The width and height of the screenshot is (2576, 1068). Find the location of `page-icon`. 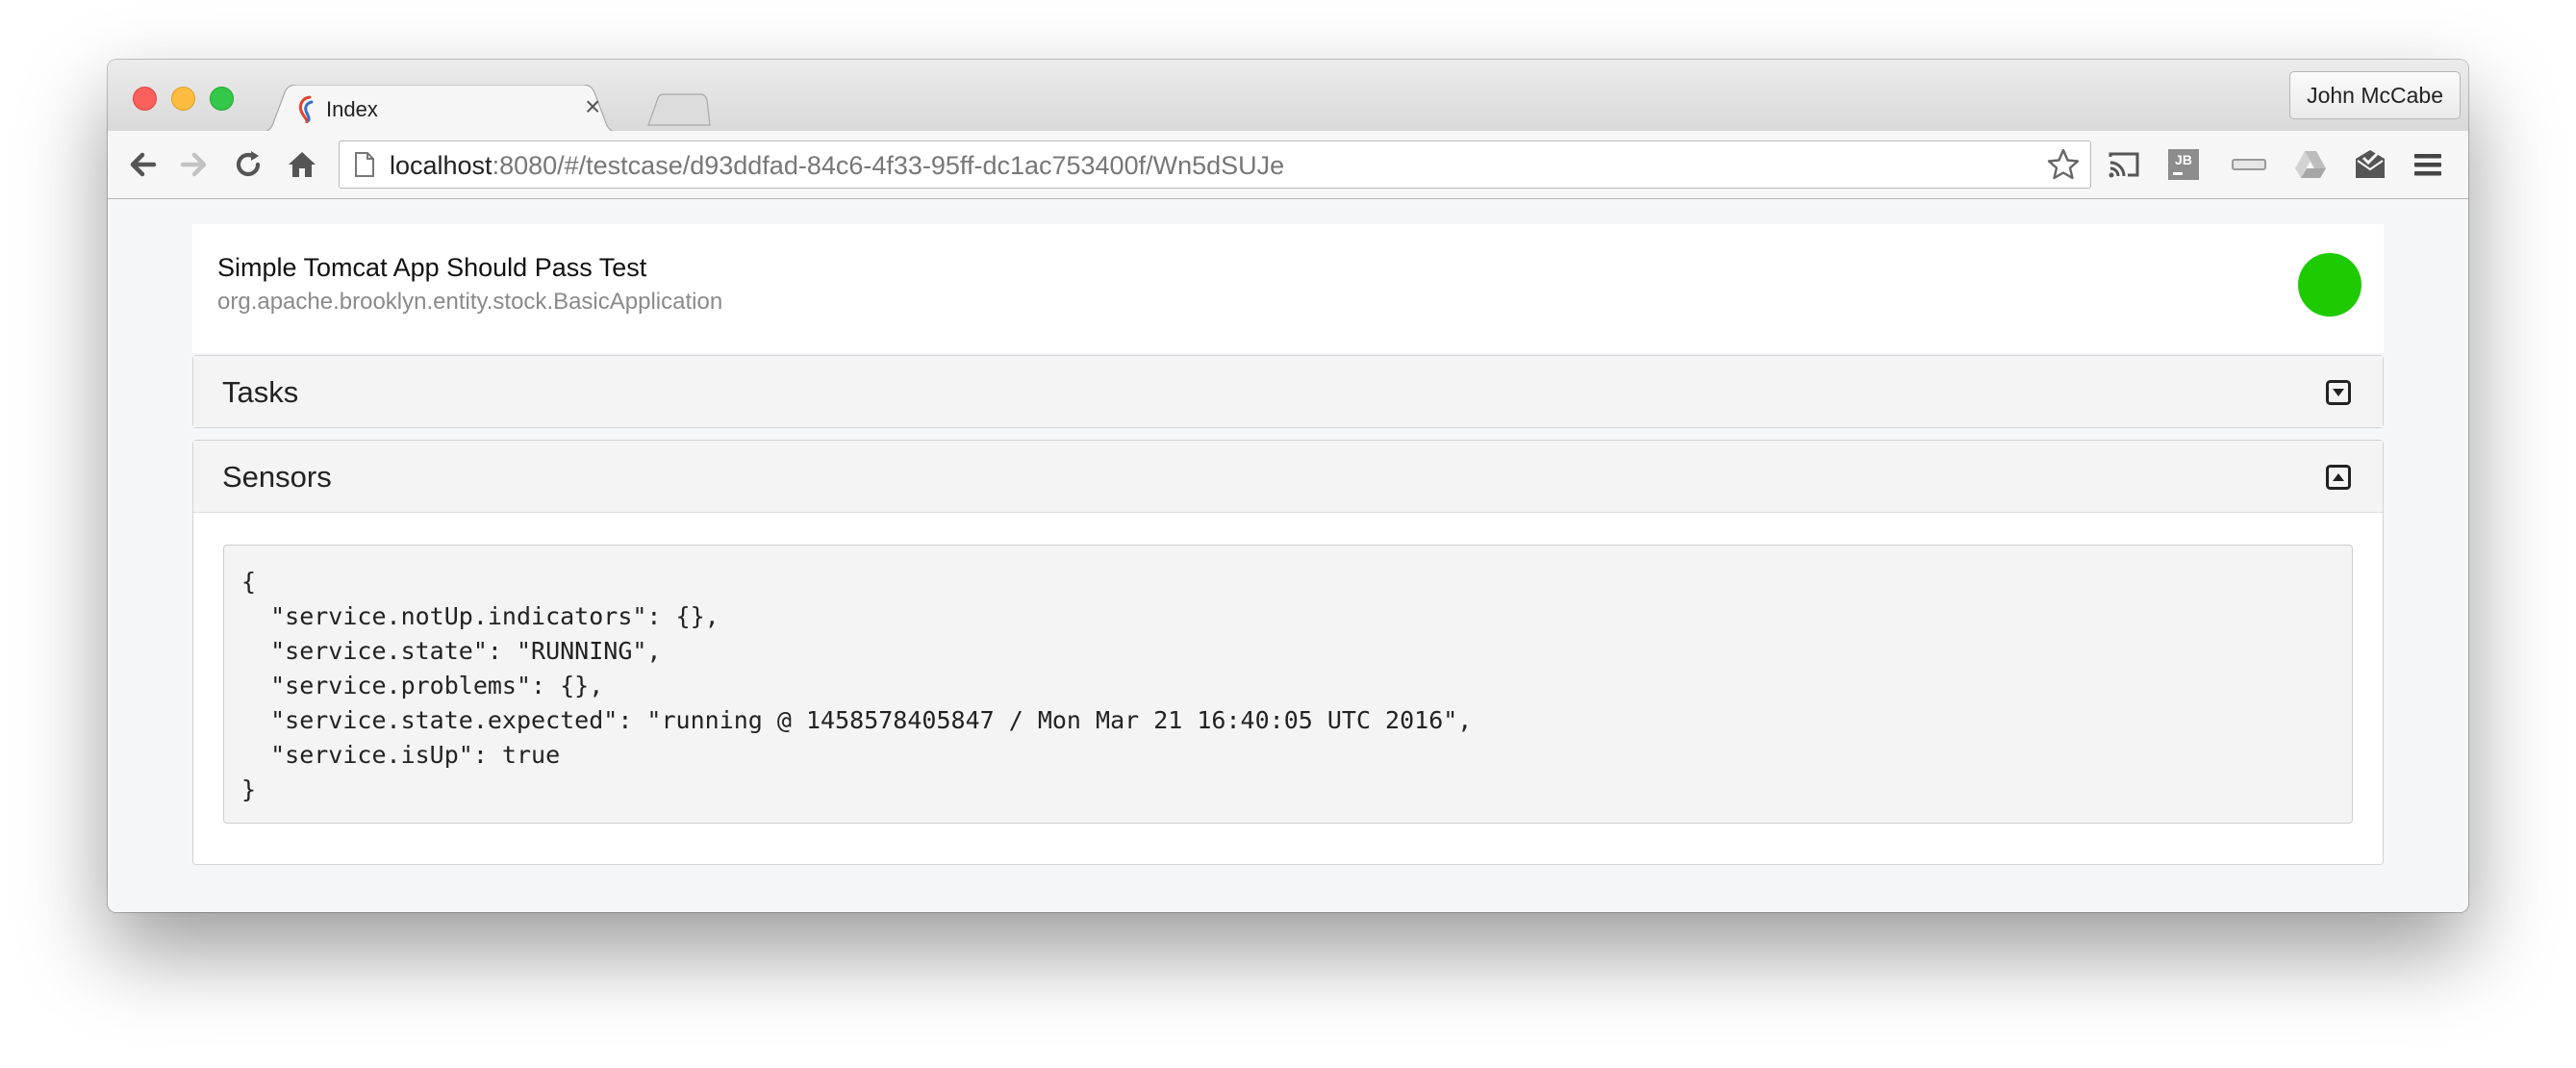

page-icon is located at coordinates (365, 164).